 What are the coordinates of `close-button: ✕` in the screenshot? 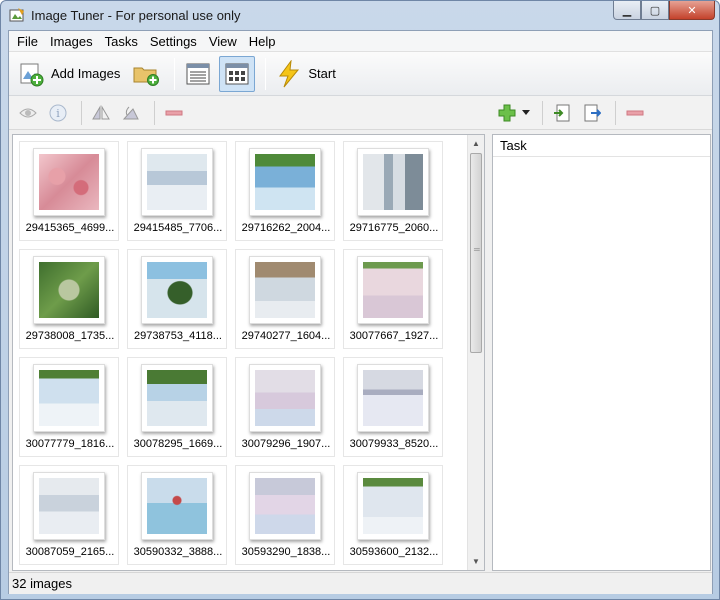 It's located at (692, 10).